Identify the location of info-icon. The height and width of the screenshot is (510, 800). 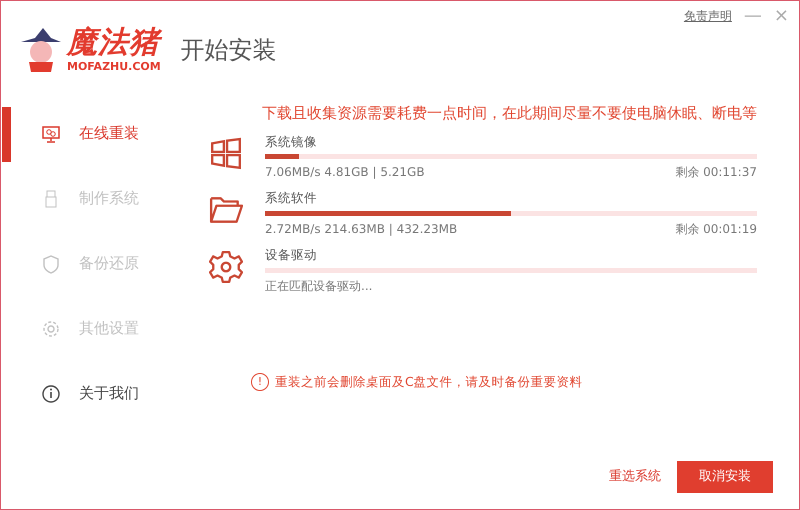
(51, 394).